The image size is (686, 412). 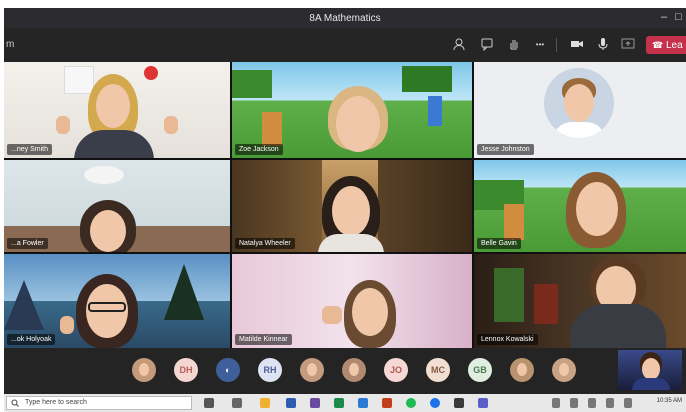 What do you see at coordinates (618, 326) in the screenshot?
I see `jacket` at bounding box center [618, 326].